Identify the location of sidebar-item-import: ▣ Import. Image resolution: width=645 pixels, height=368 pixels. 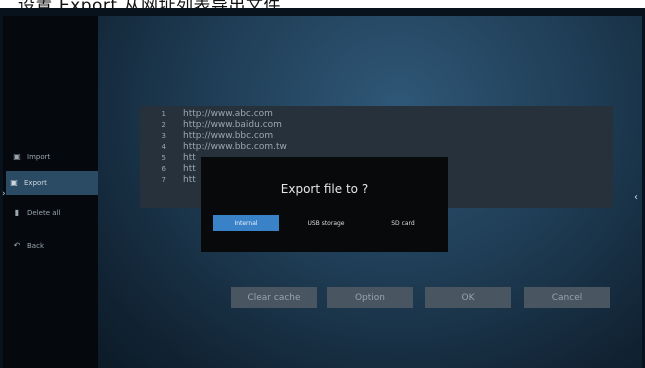
(52, 157).